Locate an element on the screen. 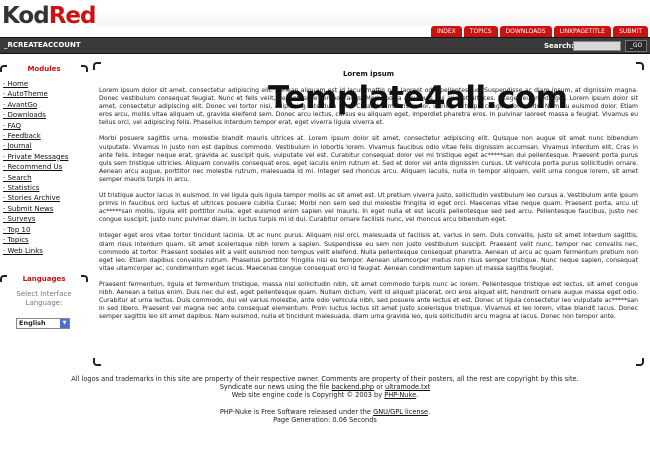 The image size is (650, 450). module-link-top-10: Top 10 is located at coordinates (45, 230).